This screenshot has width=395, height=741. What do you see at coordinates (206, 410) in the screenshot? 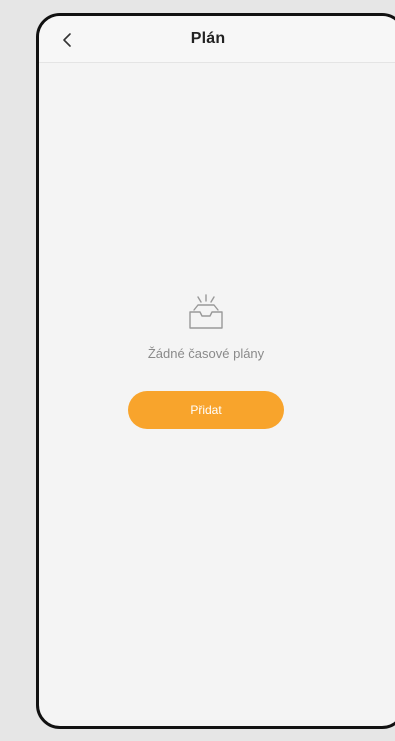
I see `add-button: Přidat` at bounding box center [206, 410].